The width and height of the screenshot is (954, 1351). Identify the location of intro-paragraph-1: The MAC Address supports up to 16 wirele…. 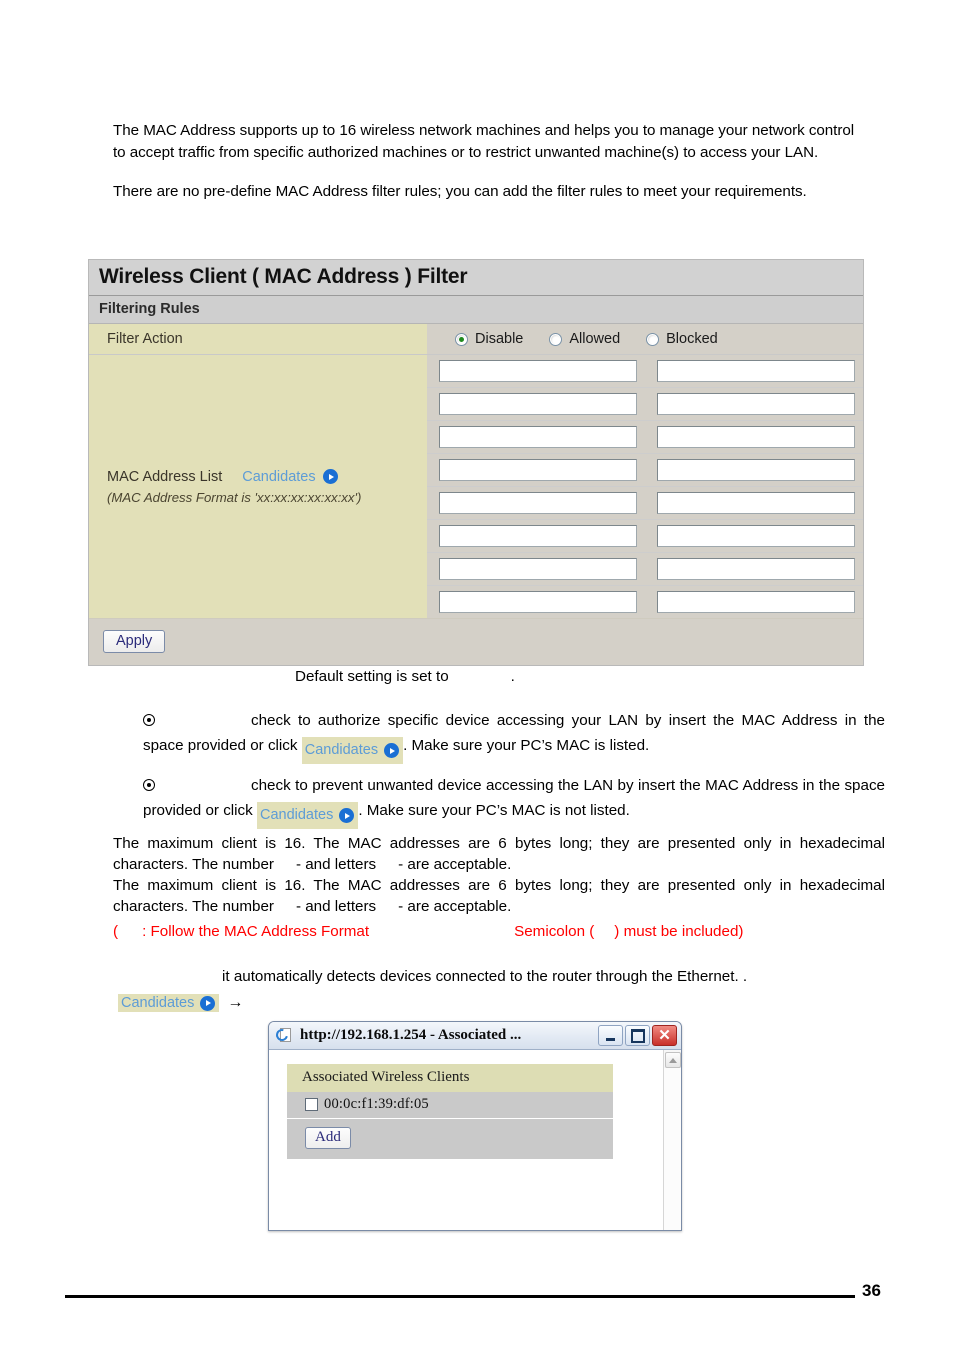
(484, 141).